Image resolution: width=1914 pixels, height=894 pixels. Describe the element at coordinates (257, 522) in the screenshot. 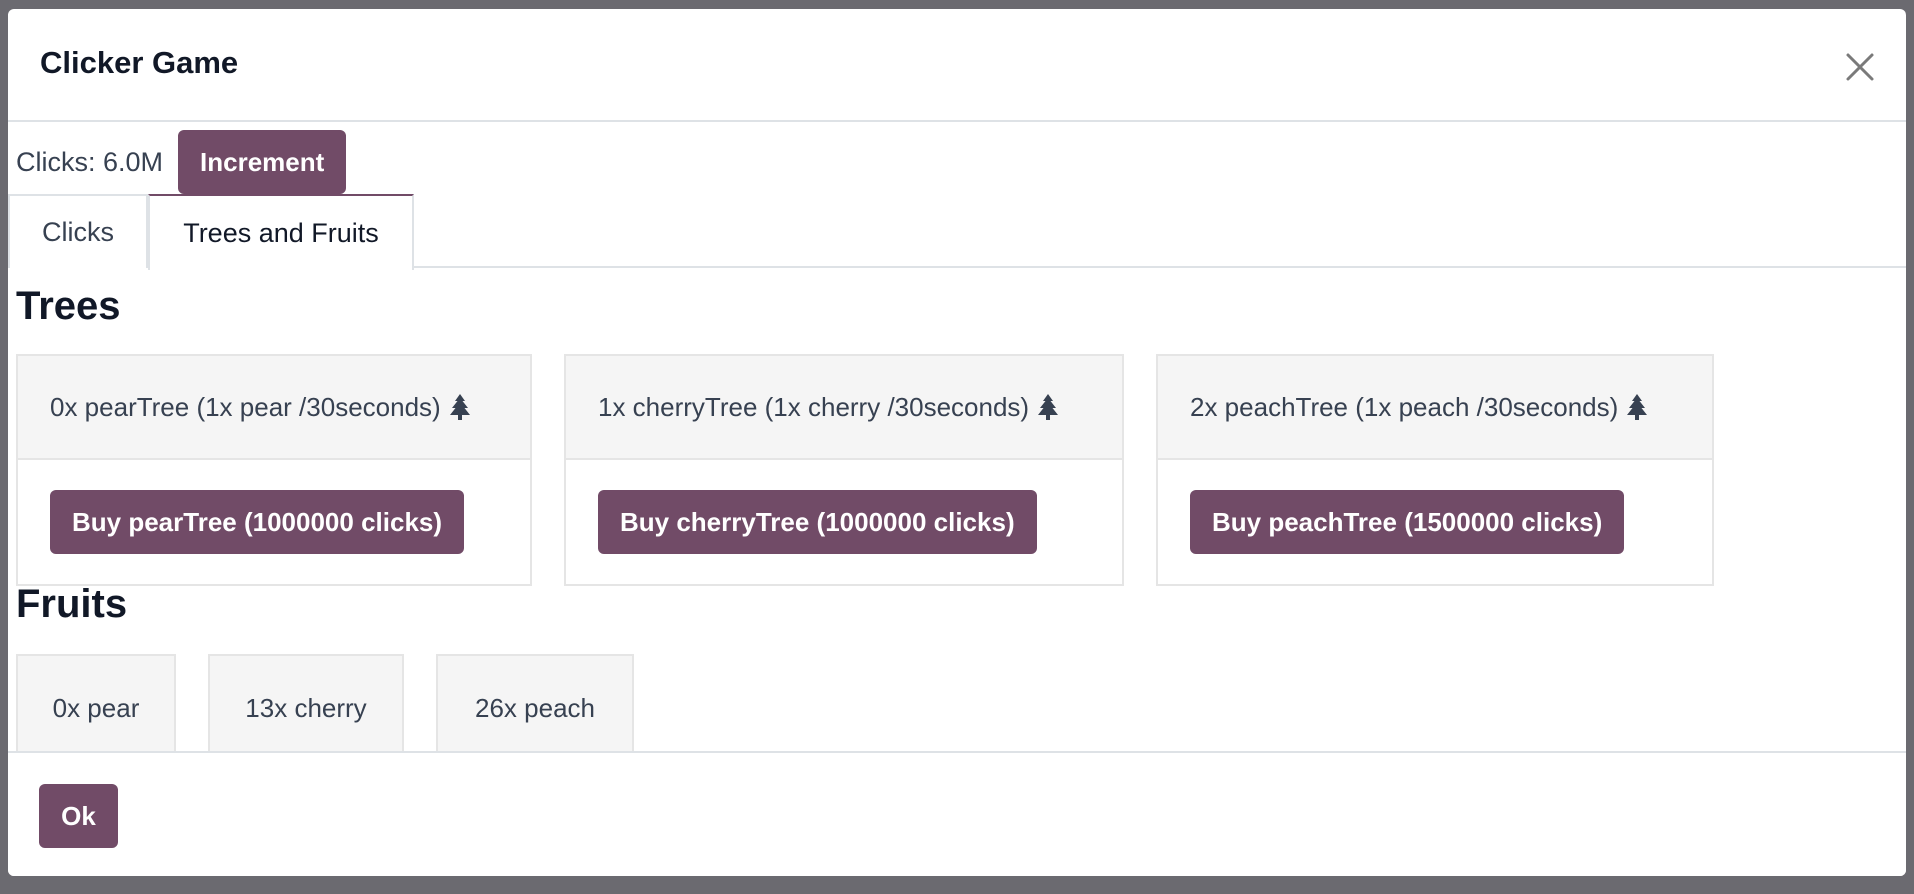

I see `buy-pear-tree-button: Buy pearTree (1000000 clicks)` at that location.